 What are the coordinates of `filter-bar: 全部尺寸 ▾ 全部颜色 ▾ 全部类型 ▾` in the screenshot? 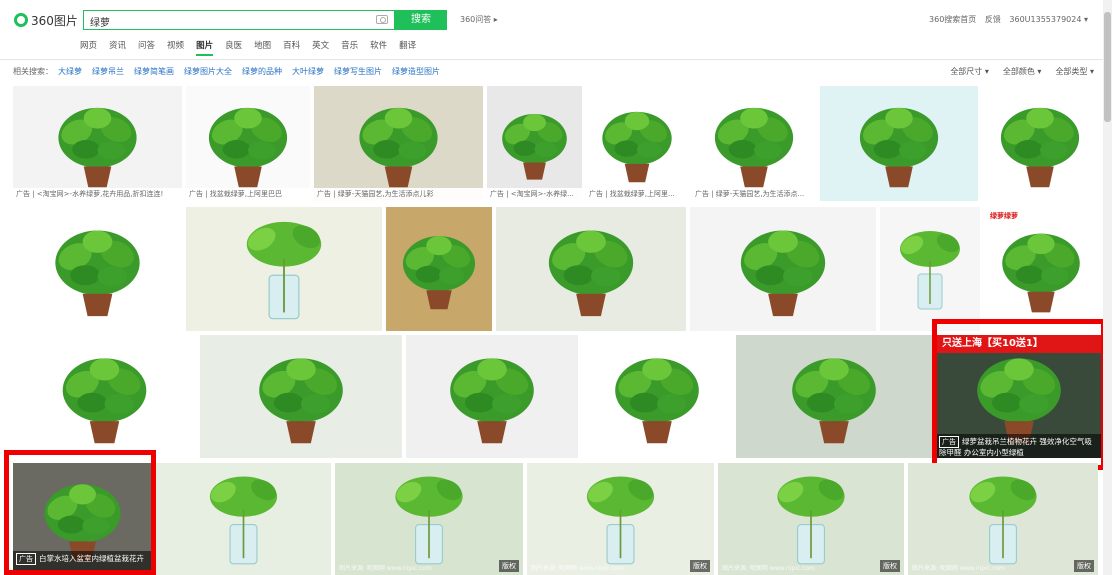 It's located at (1022, 71).